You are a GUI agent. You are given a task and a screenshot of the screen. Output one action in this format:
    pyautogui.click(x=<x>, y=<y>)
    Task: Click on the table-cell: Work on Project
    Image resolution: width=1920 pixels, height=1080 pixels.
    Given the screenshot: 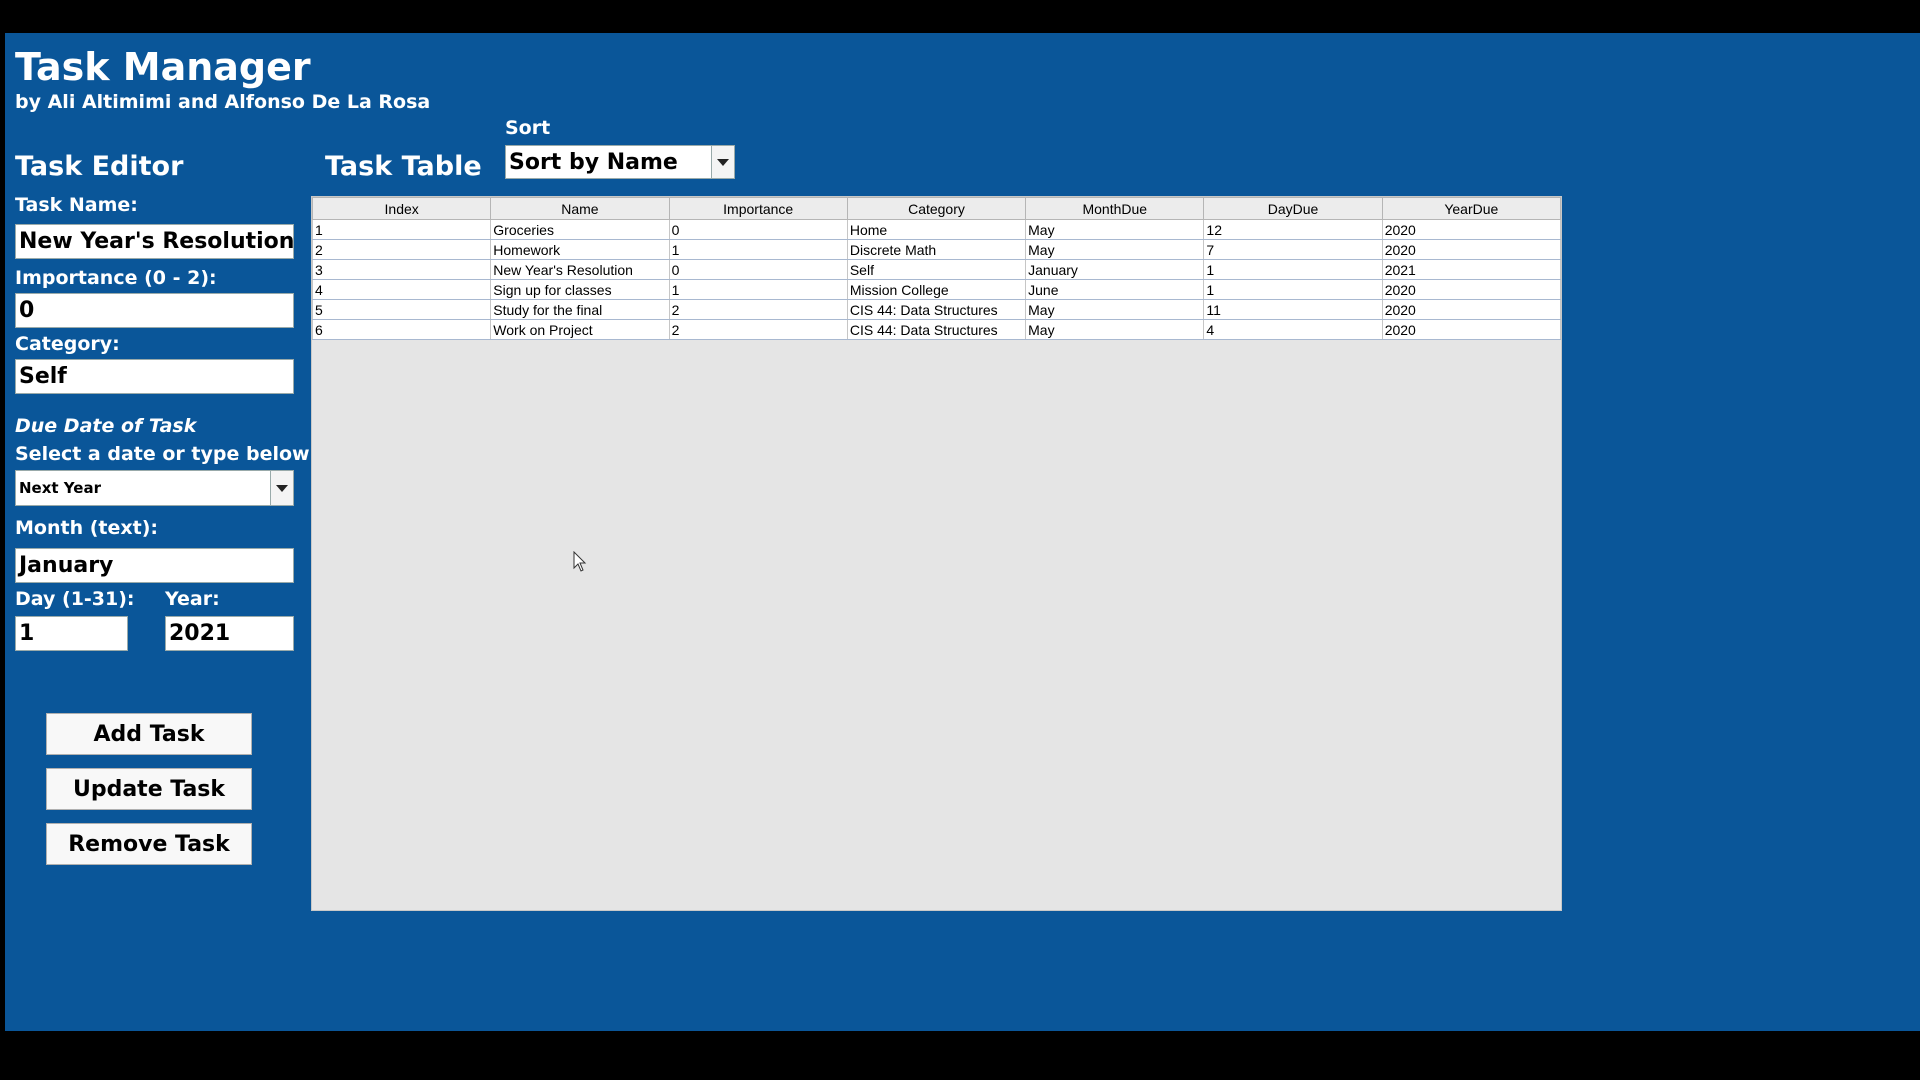 What is the action you would take?
    pyautogui.click(x=580, y=329)
    